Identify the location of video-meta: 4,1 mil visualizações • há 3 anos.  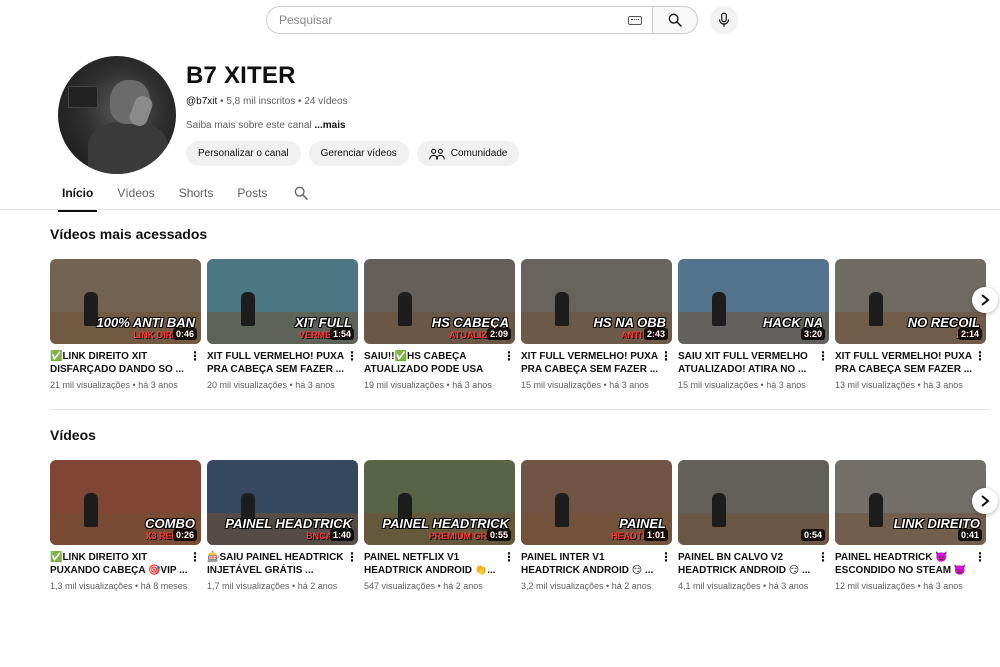
(743, 586).